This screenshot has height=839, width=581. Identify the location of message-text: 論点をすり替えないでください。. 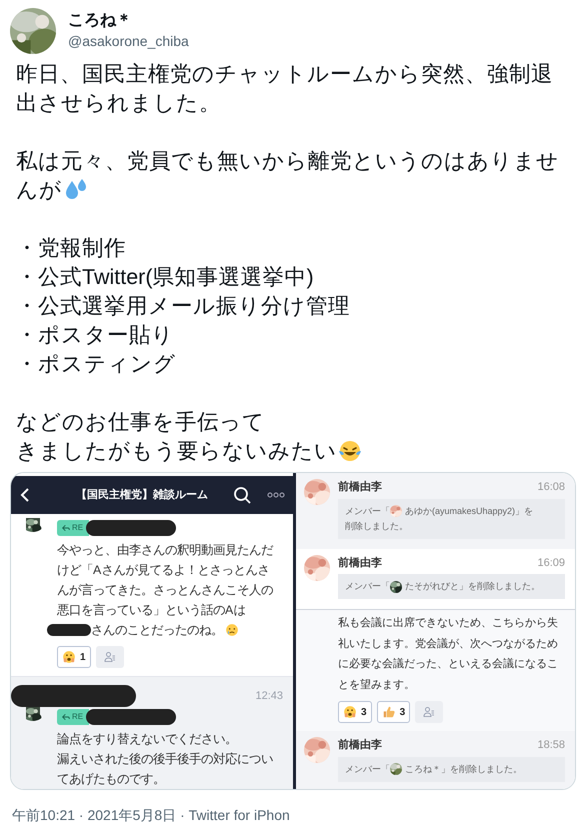
(147, 739).